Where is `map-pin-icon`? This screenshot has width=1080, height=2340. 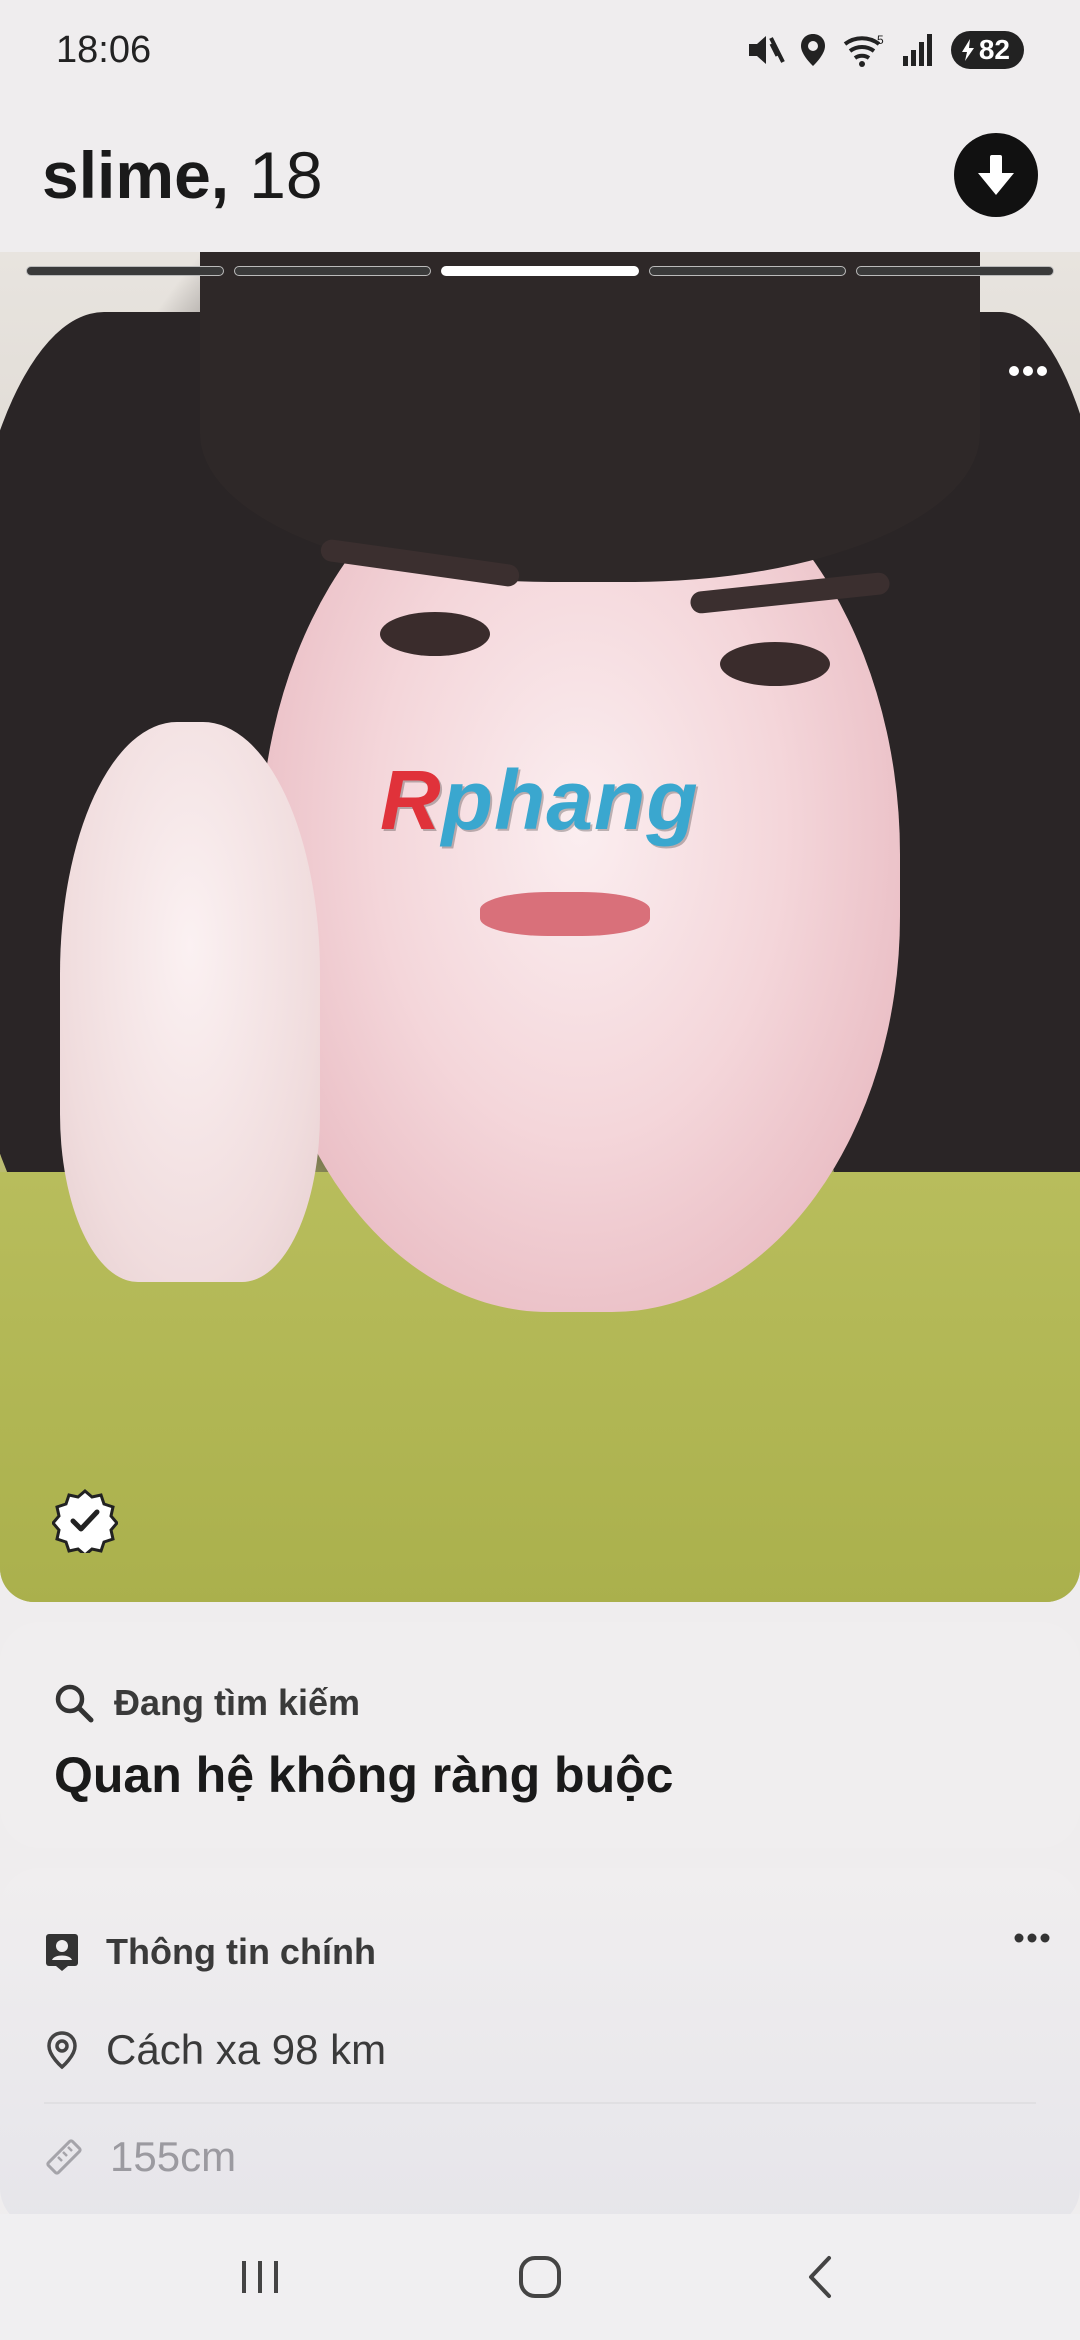
map-pin-icon is located at coordinates (62, 2050).